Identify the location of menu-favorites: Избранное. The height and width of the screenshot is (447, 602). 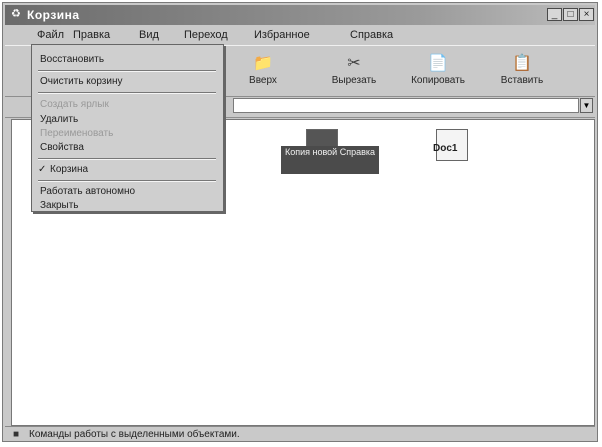
(282, 35).